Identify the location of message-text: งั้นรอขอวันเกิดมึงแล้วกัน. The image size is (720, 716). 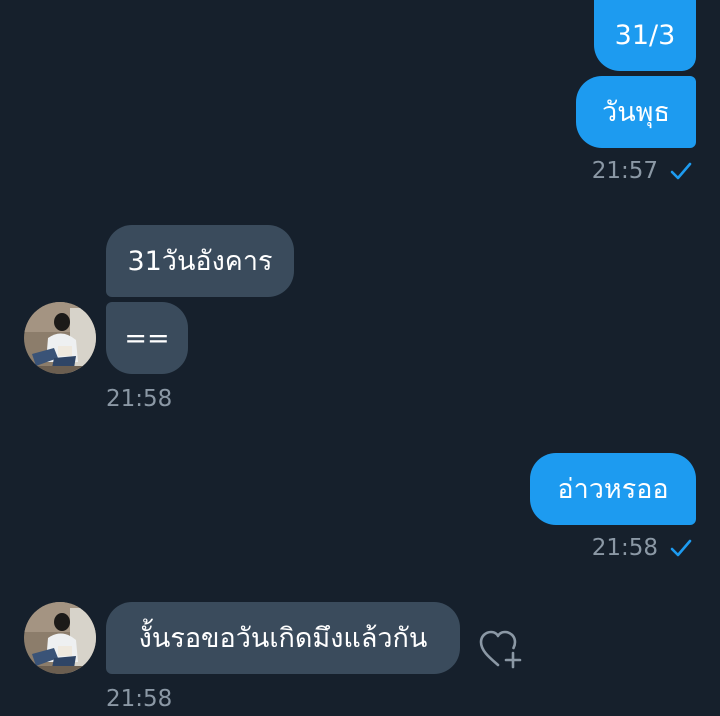
(283, 638).